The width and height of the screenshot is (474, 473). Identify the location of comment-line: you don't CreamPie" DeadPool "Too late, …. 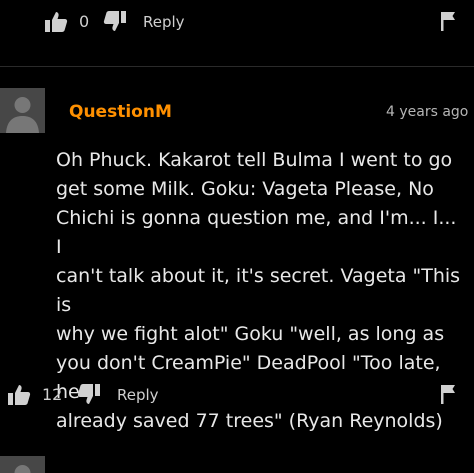
(248, 377).